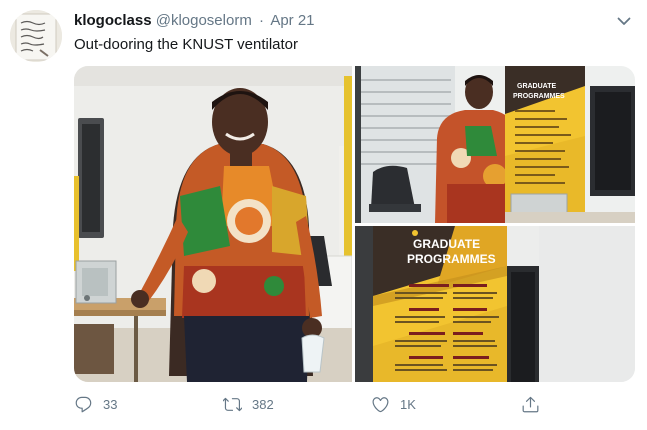 The width and height of the screenshot is (647, 430). Describe the element at coordinates (232, 404) in the screenshot. I see `retweet-icon` at that location.